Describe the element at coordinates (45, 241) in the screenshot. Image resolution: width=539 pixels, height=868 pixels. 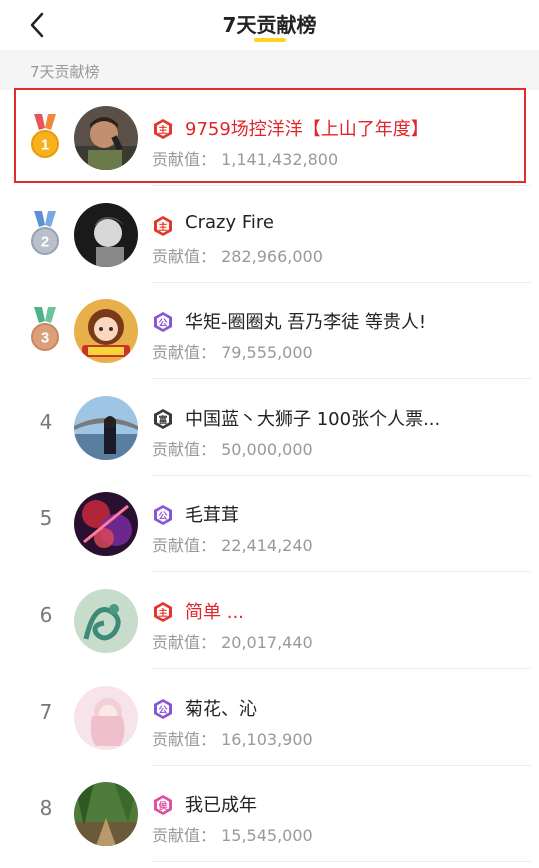
I see `svg-text: 2` at that location.